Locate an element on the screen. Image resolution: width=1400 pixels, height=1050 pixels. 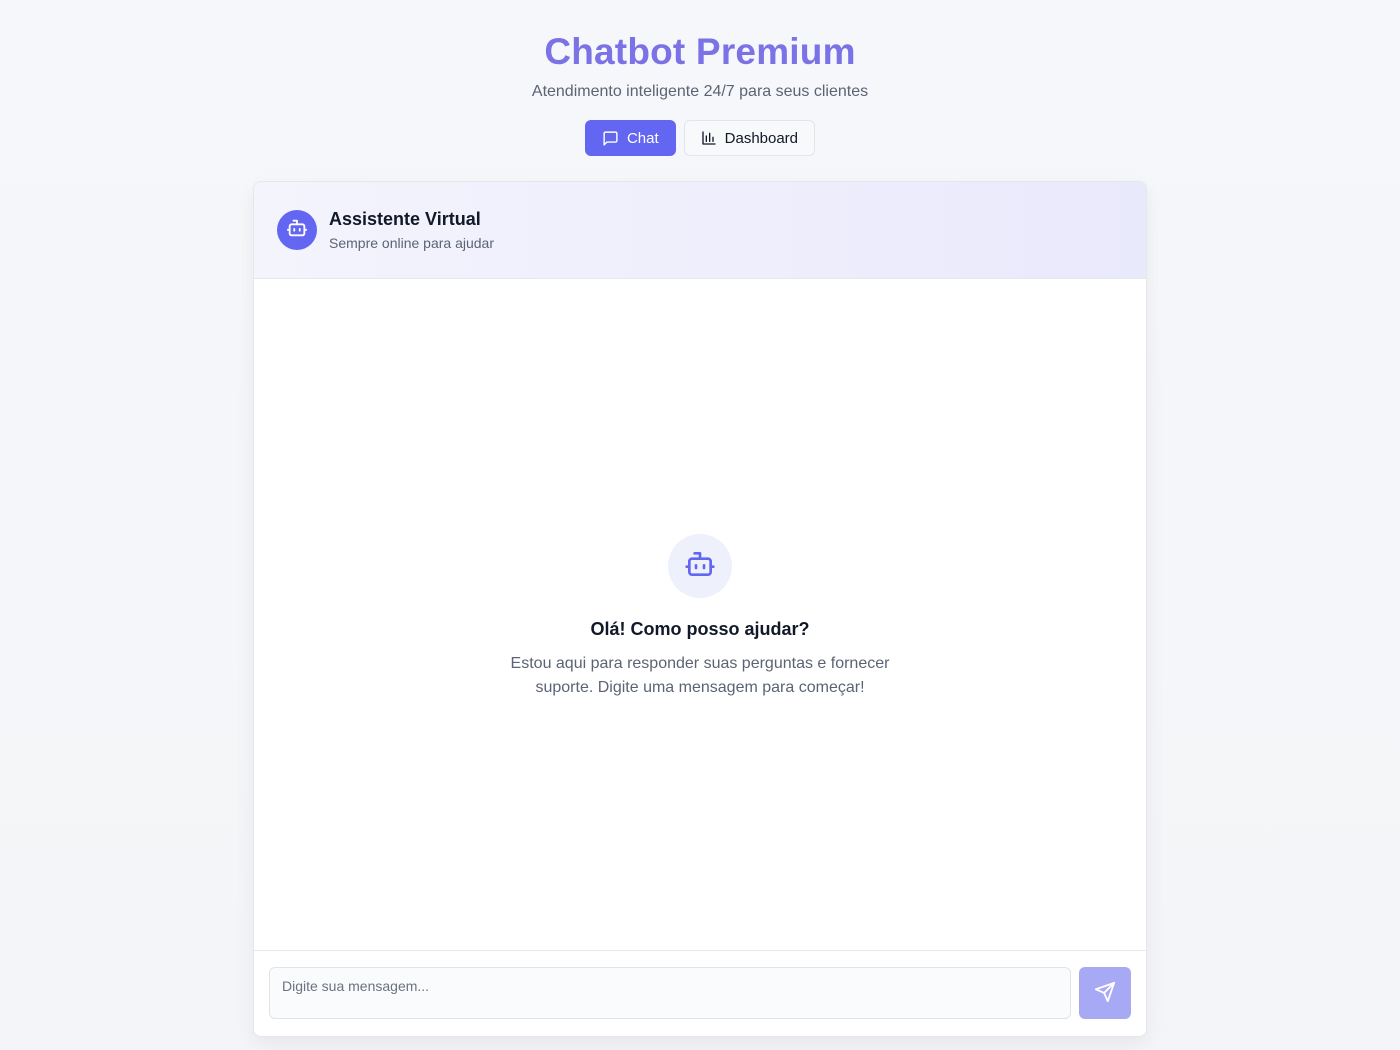
message-input is located at coordinates (670, 993).